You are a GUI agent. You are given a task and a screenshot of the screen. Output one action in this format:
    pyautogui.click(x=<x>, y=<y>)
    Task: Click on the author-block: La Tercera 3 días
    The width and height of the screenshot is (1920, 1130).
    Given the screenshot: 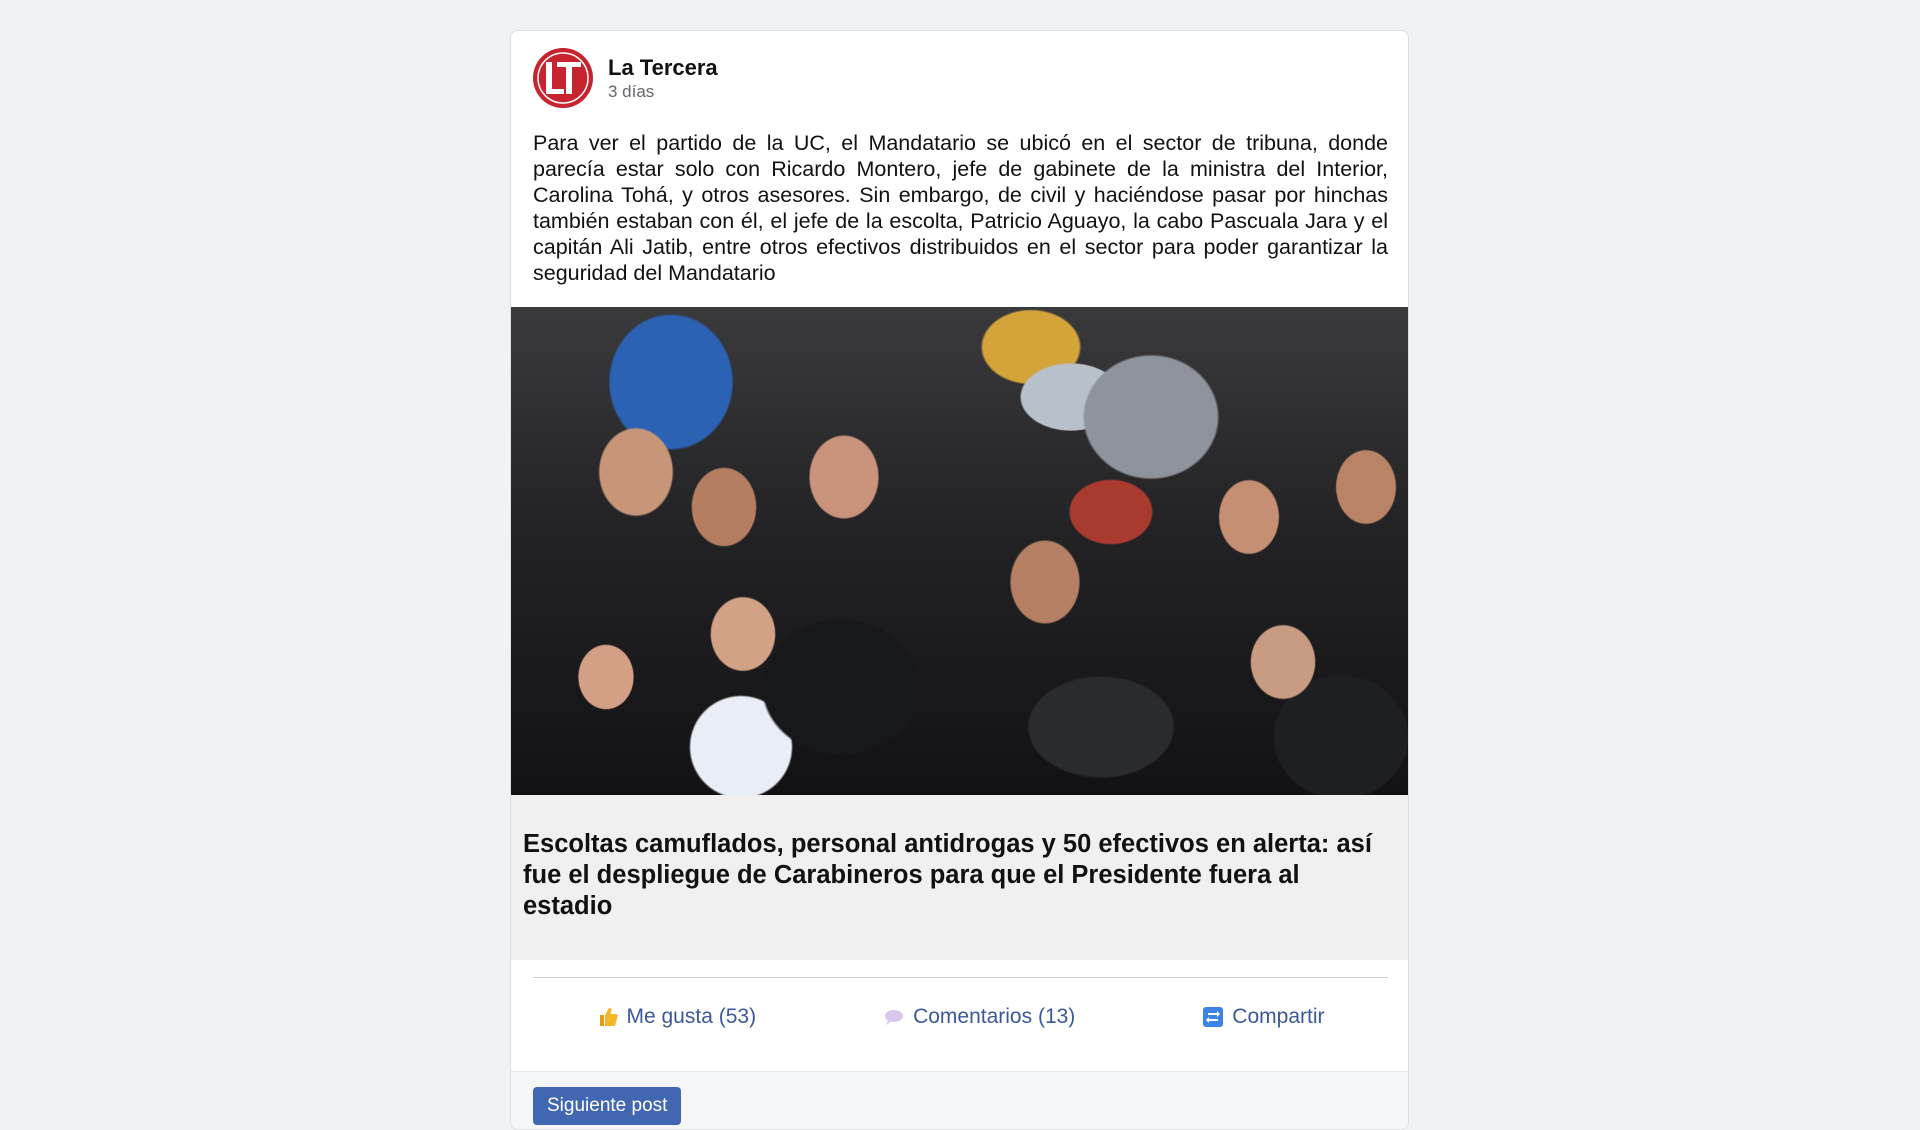 What is the action you would take?
    pyautogui.click(x=663, y=78)
    